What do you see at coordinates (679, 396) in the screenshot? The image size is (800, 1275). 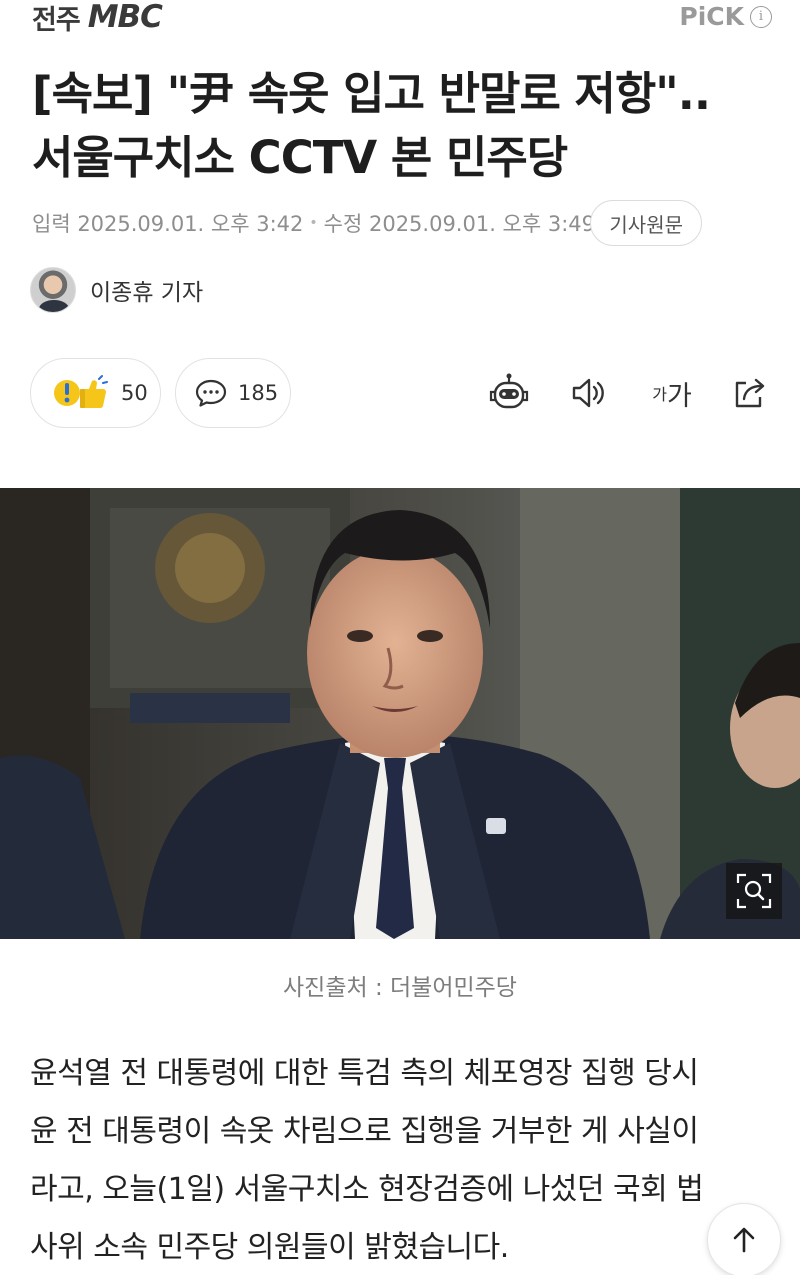 I see `font-size-large: 가` at bounding box center [679, 396].